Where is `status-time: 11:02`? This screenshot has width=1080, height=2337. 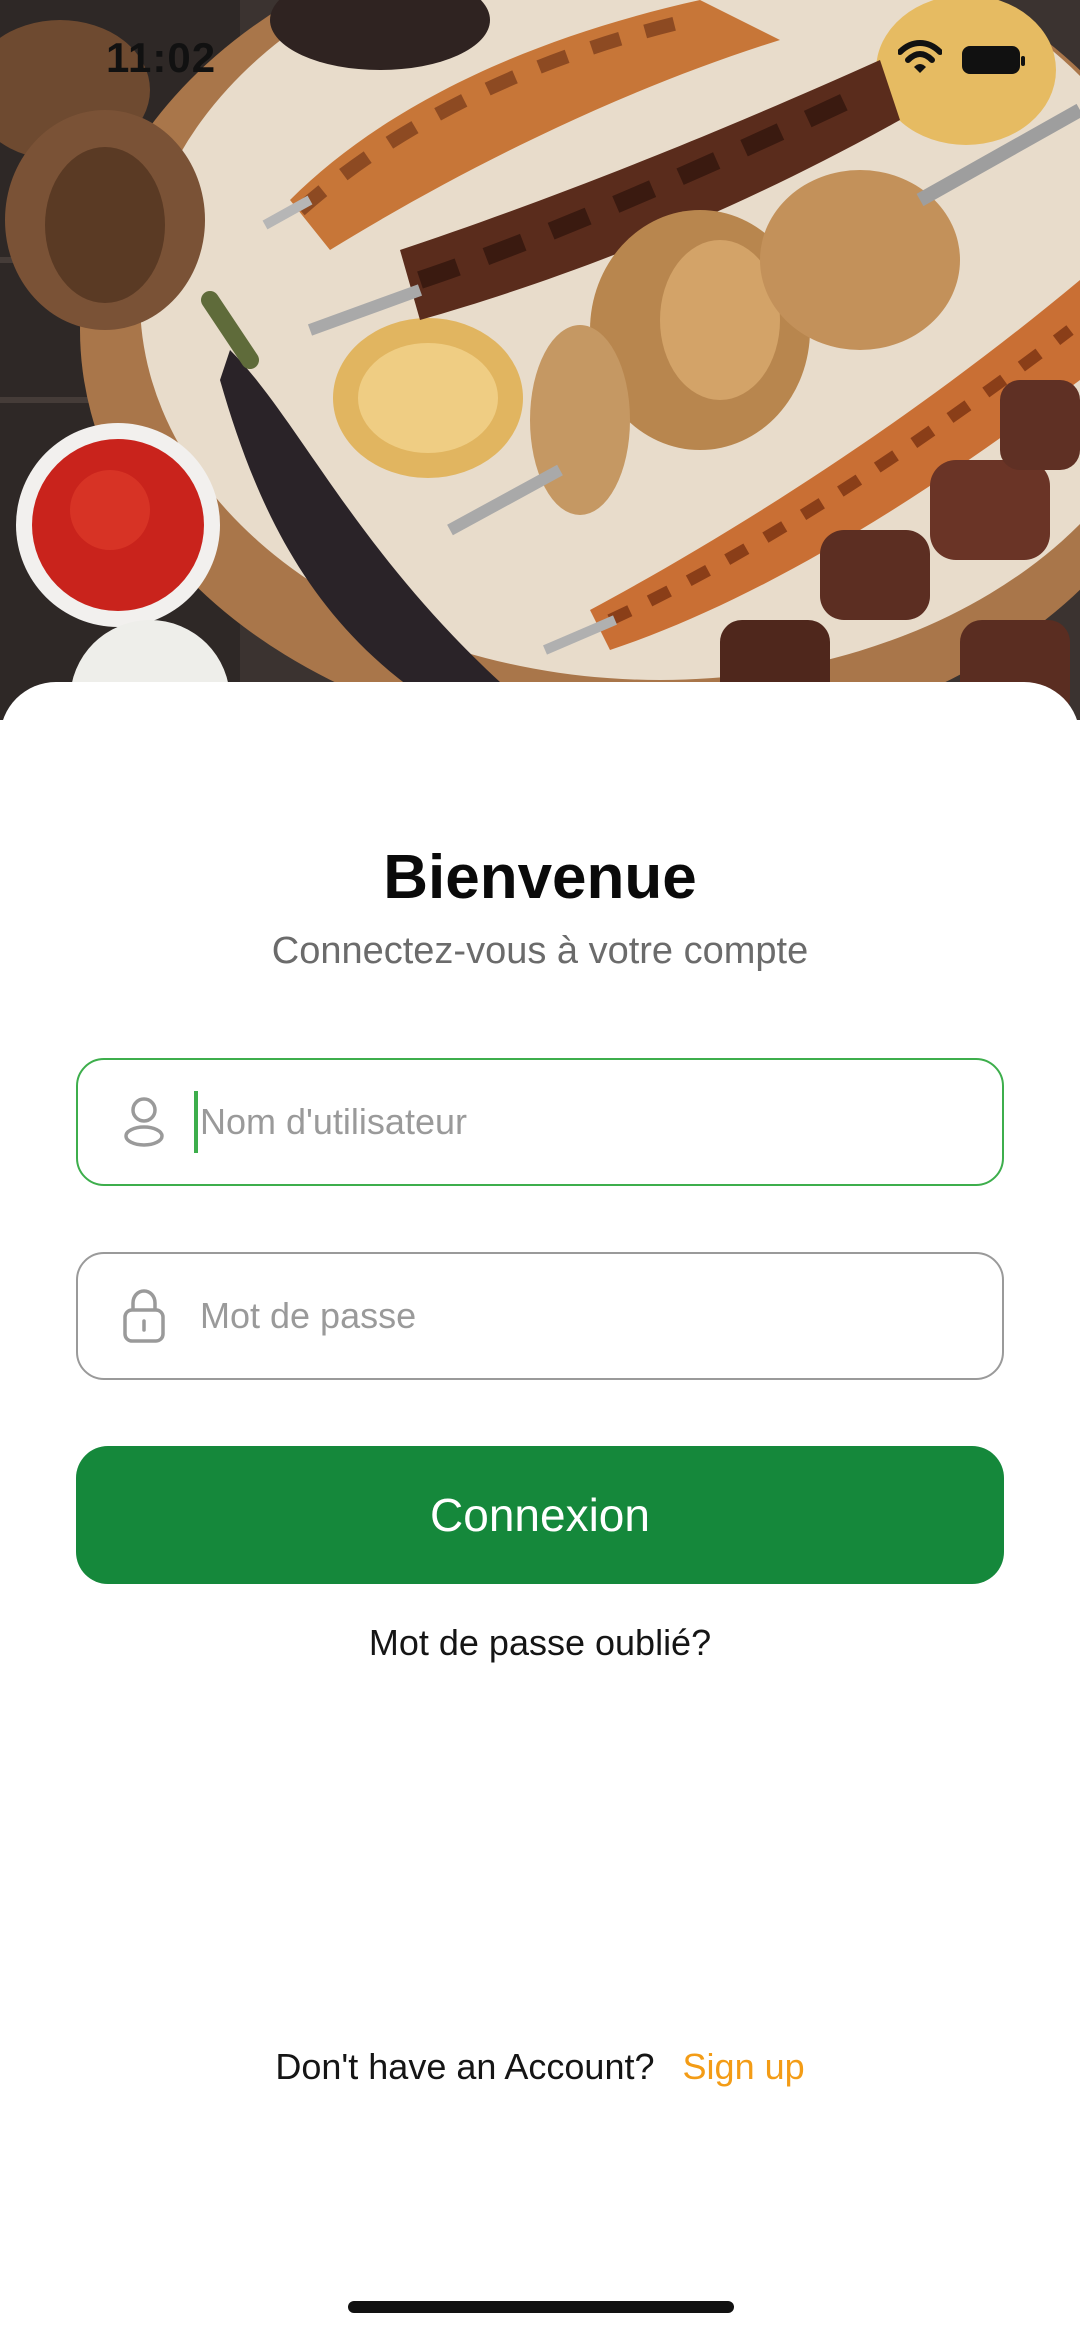 status-time: 11:02 is located at coordinates (161, 57).